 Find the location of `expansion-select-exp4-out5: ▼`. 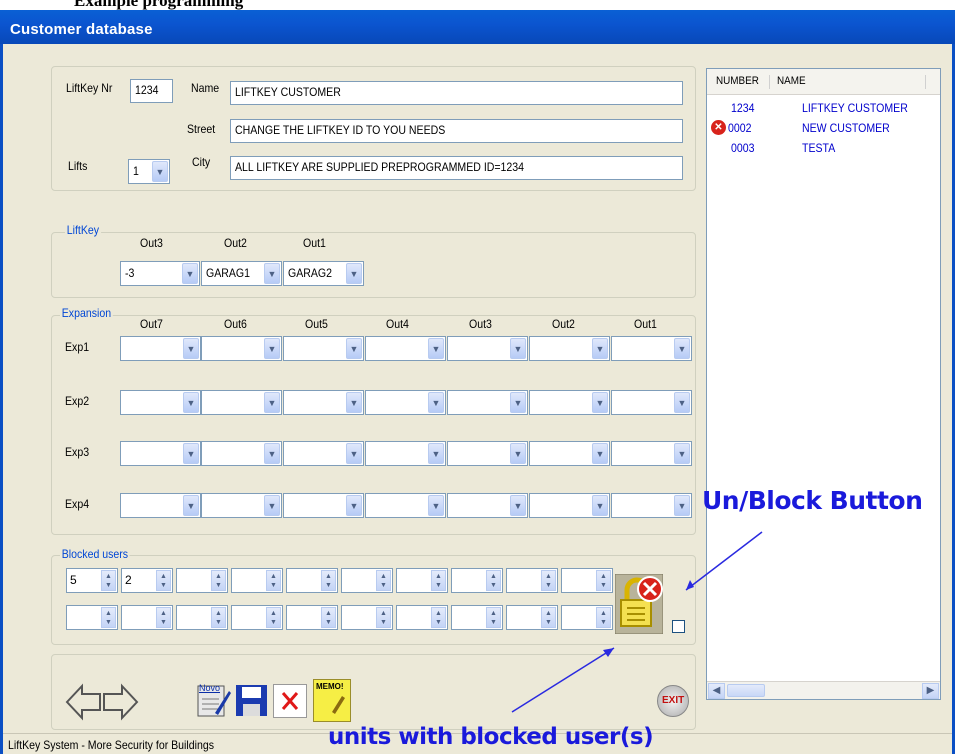

expansion-select-exp4-out5: ▼ is located at coordinates (323, 505).